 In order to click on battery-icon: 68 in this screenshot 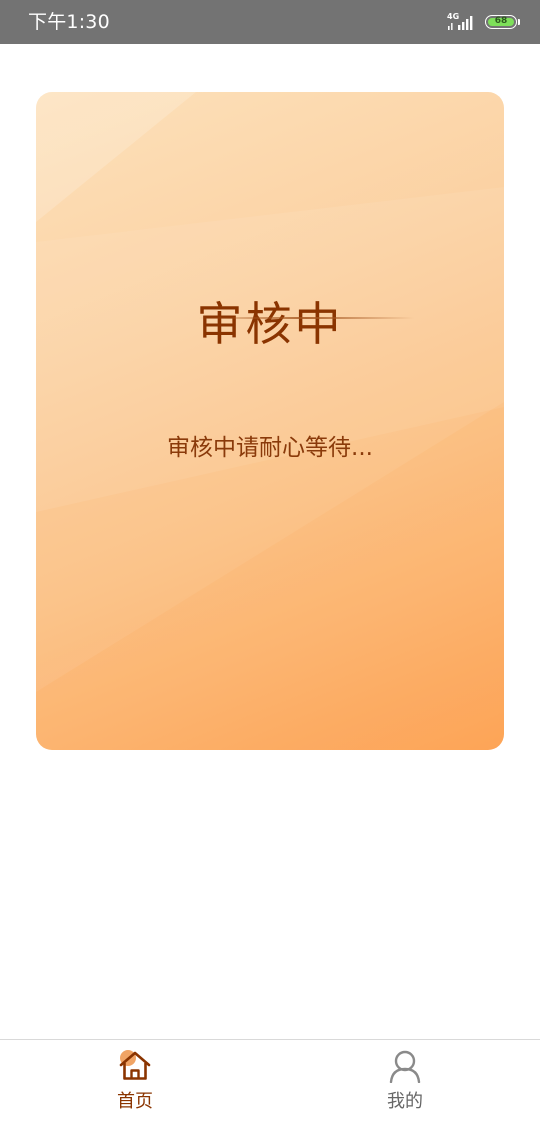, I will do `click(501, 22)`.